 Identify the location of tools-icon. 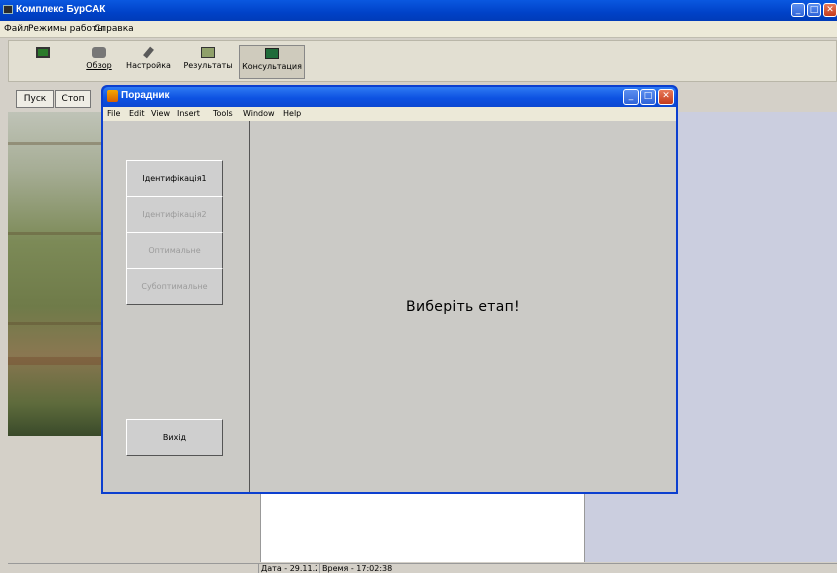
(148, 52).